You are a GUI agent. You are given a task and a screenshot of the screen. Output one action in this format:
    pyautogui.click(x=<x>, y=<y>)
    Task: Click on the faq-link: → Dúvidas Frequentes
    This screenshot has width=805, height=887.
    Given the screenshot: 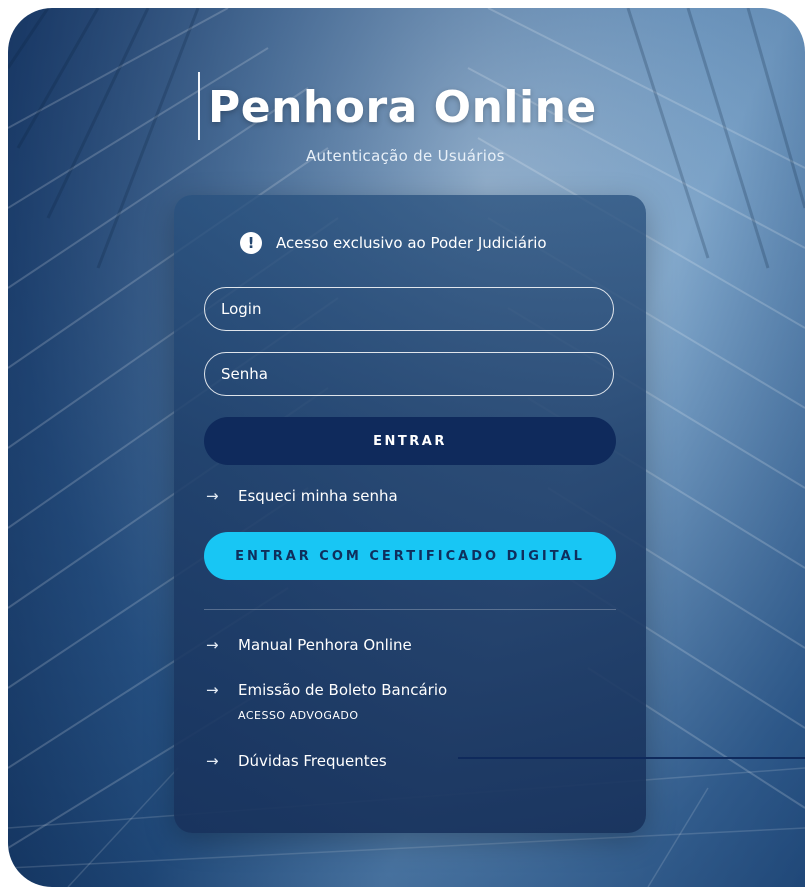 What is the action you would take?
    pyautogui.click(x=296, y=761)
    